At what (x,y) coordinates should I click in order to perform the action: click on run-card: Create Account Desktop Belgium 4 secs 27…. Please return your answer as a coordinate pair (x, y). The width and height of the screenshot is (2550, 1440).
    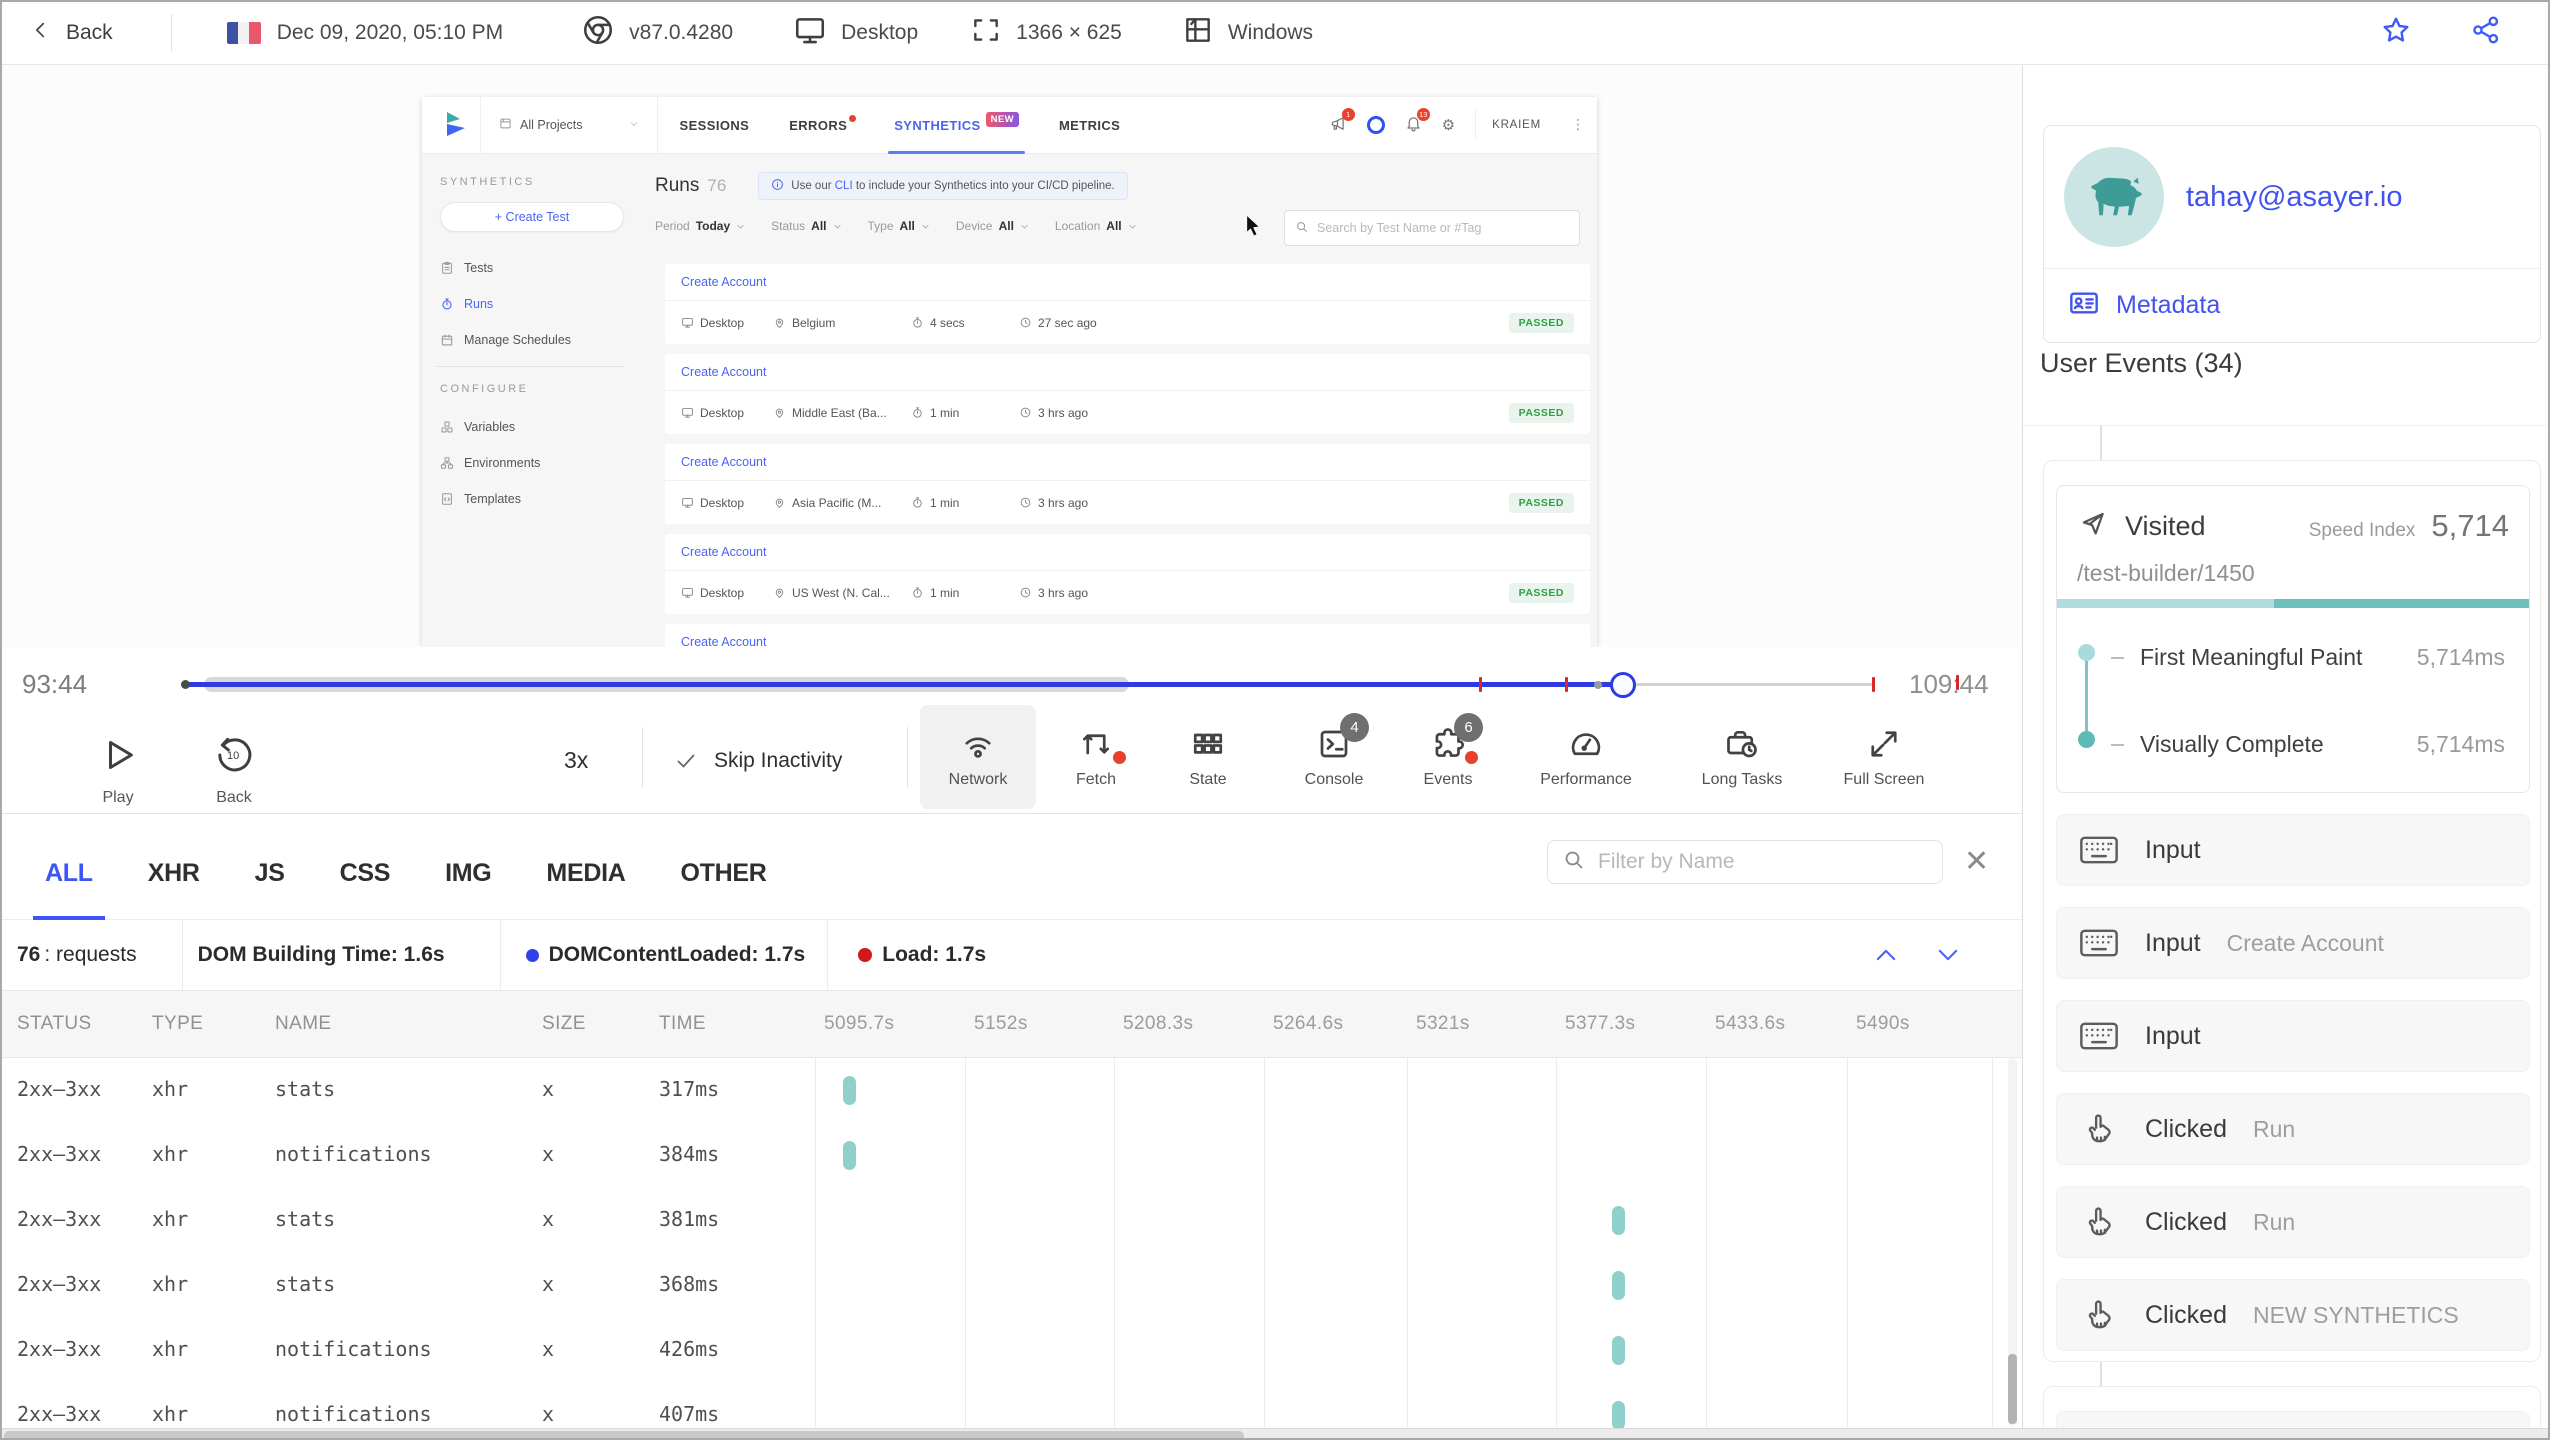
    Looking at the image, I should click on (1127, 304).